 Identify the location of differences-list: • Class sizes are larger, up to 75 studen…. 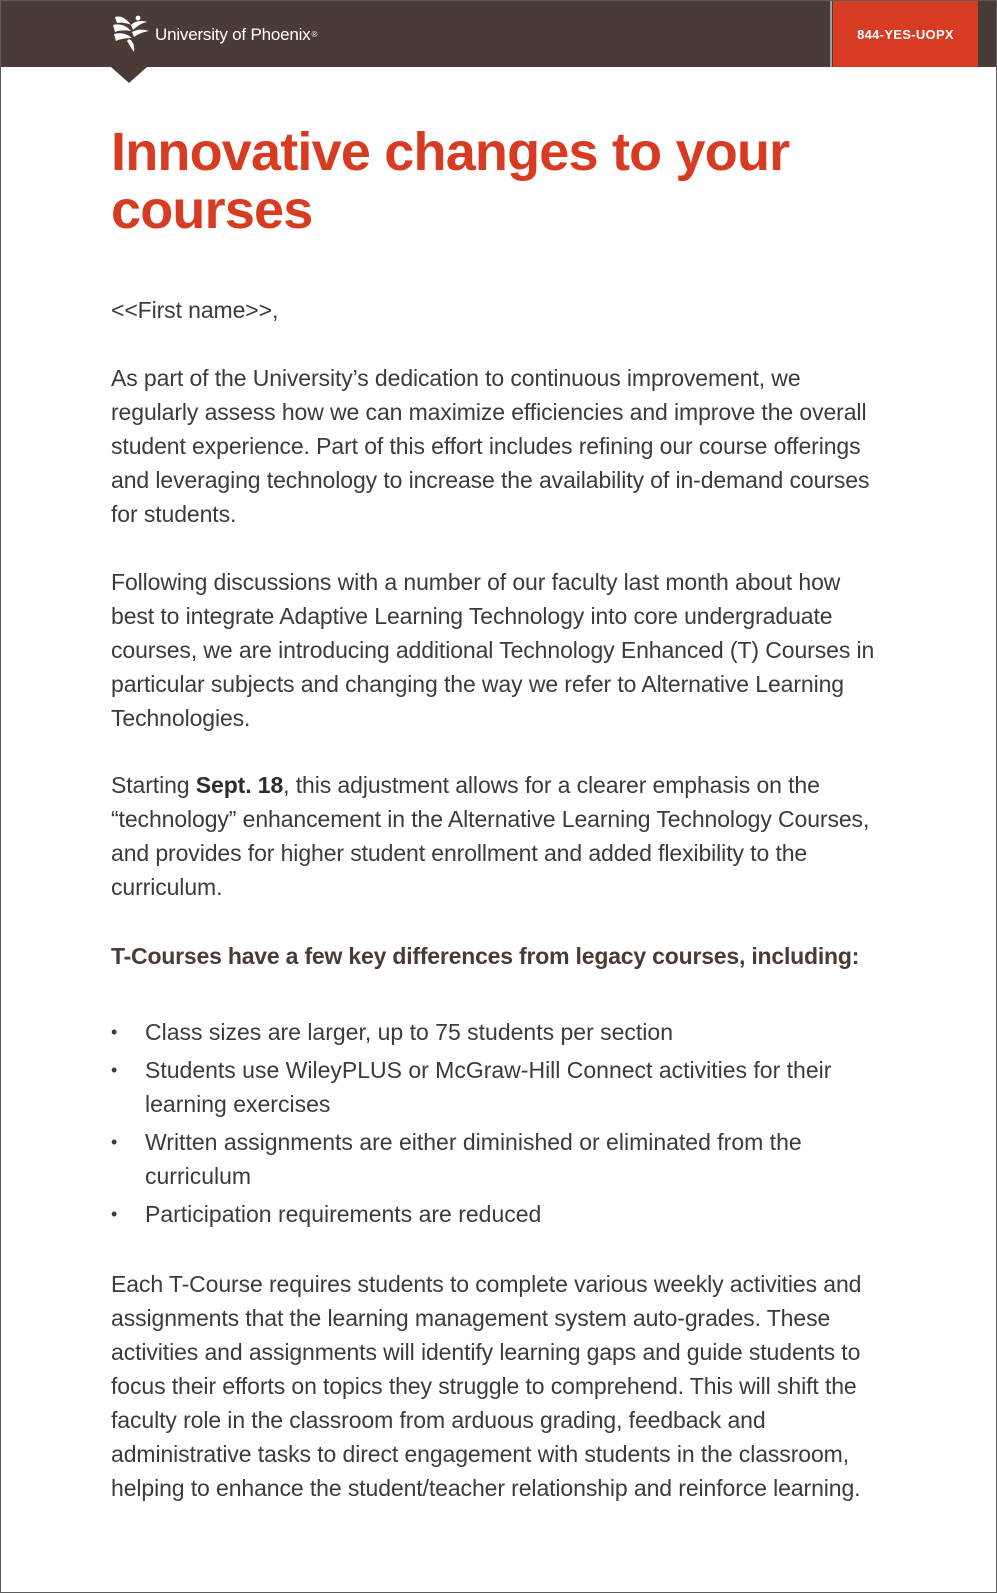
(496, 1125).